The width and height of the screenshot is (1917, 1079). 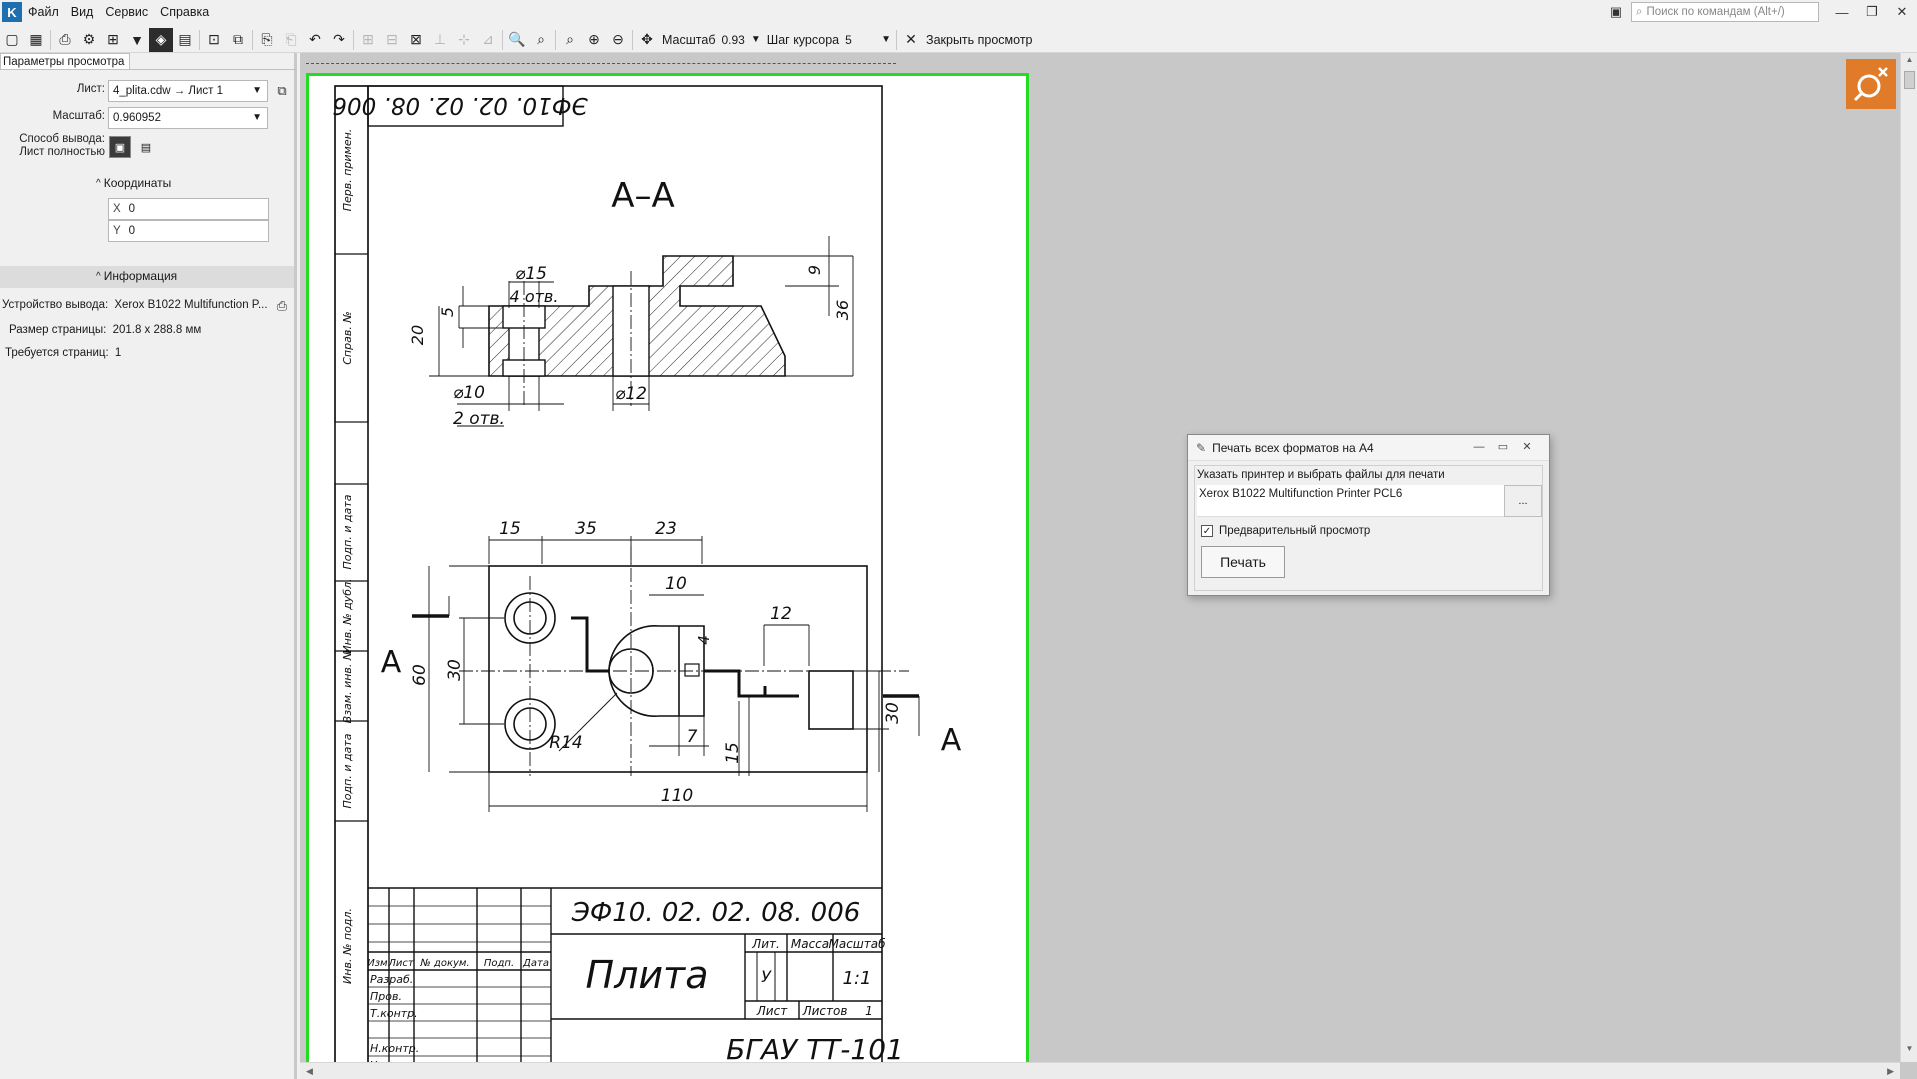 What do you see at coordinates (65, 61) in the screenshot?
I see `panel-tab: Параметры просмотра` at bounding box center [65, 61].